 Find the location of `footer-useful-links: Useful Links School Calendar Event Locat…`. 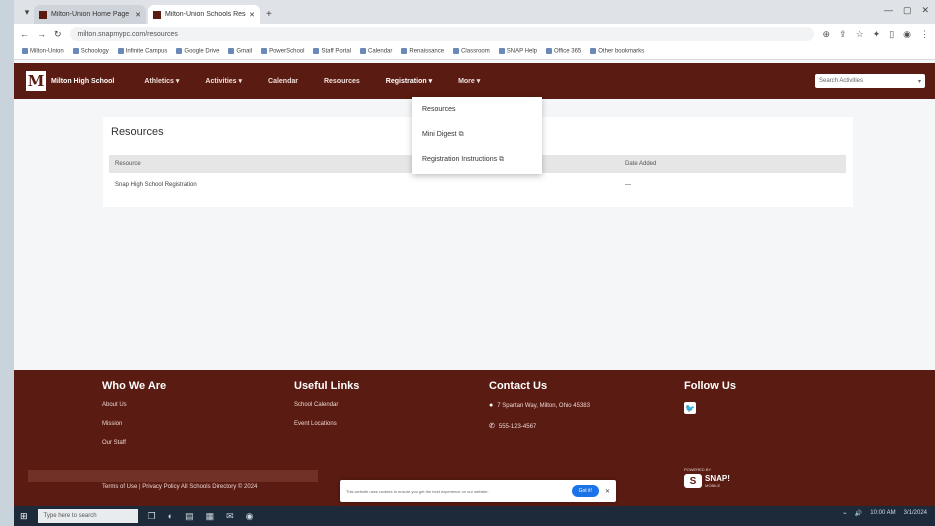

footer-useful-links: Useful Links School Calendar Event Locat… is located at coordinates (326, 410).